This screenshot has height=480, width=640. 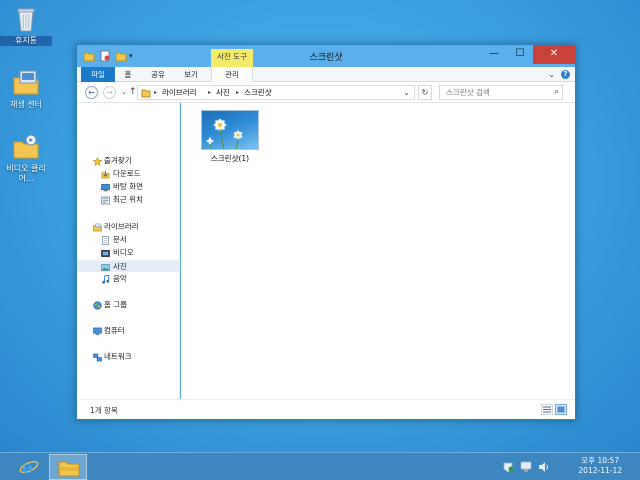 What do you see at coordinates (406, 92) in the screenshot?
I see `address-dropdown-icon: ⌄` at bounding box center [406, 92].